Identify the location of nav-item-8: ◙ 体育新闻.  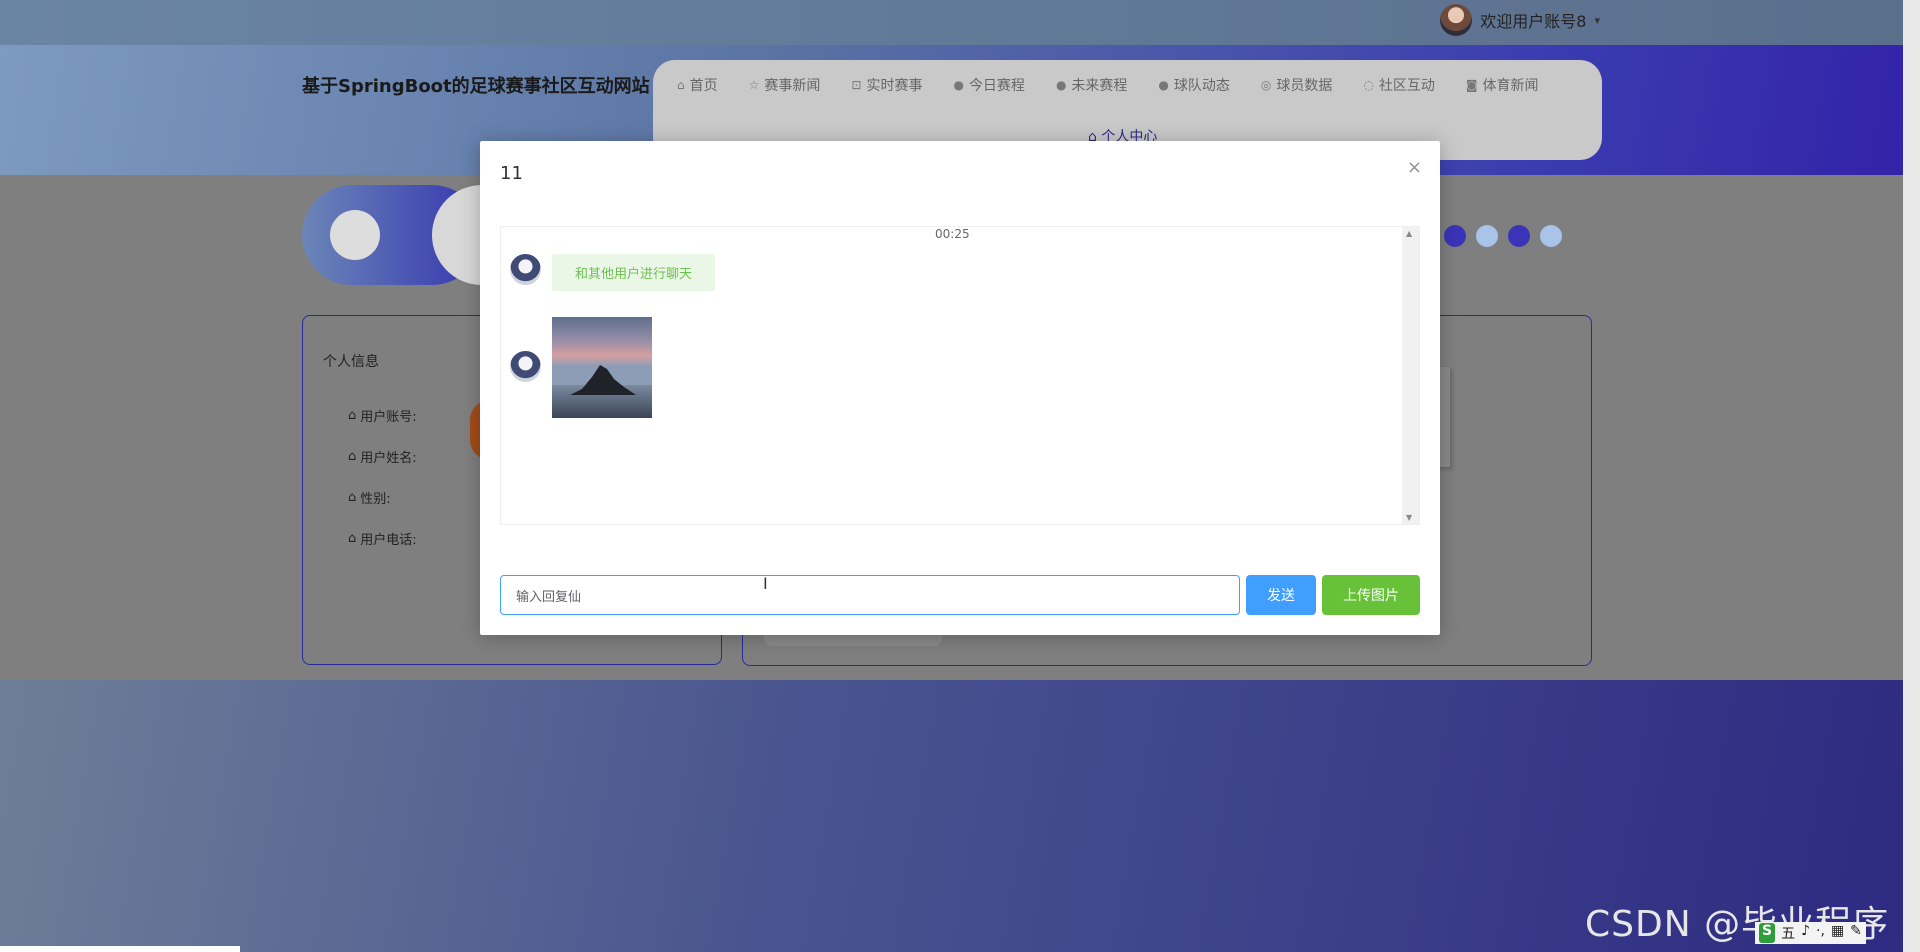
(1502, 85).